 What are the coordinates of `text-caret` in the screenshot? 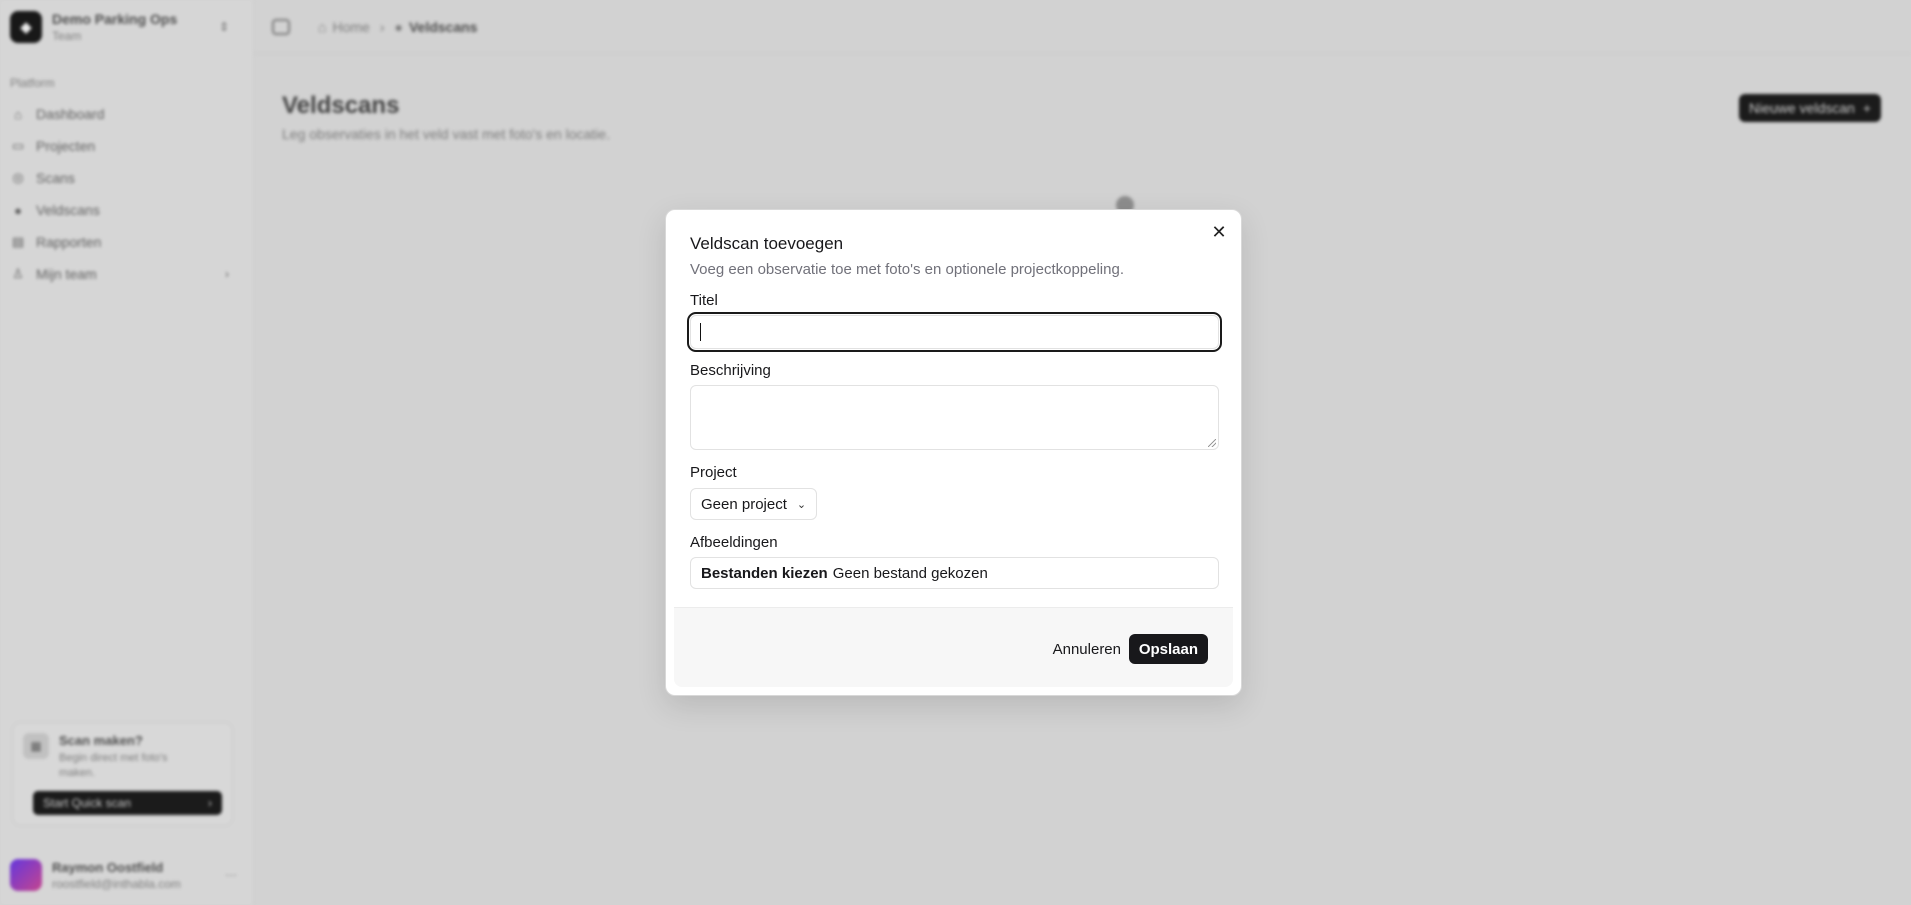 It's located at (700, 332).